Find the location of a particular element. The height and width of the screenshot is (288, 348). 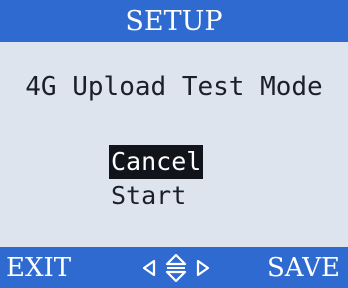

mode-title: 4G Upload Test Mode is located at coordinates (174, 87).